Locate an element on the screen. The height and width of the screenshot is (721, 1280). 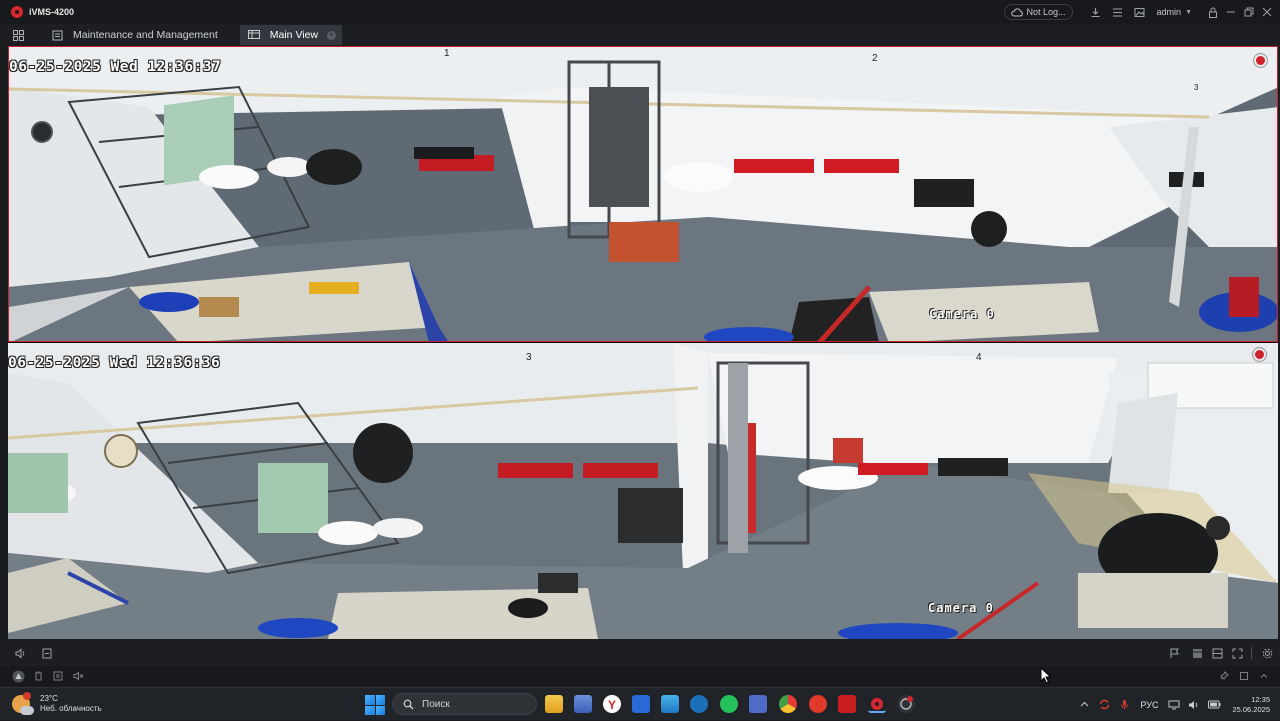
camera-2-timestamp: 06-25-2025 Wed 12:36:36 is located at coordinates (114, 363).